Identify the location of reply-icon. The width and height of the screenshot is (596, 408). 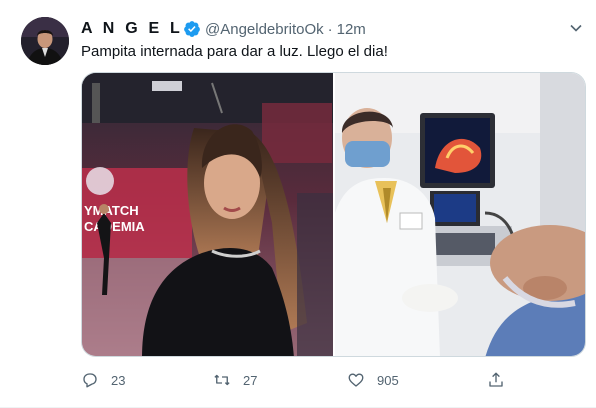
(90, 380).